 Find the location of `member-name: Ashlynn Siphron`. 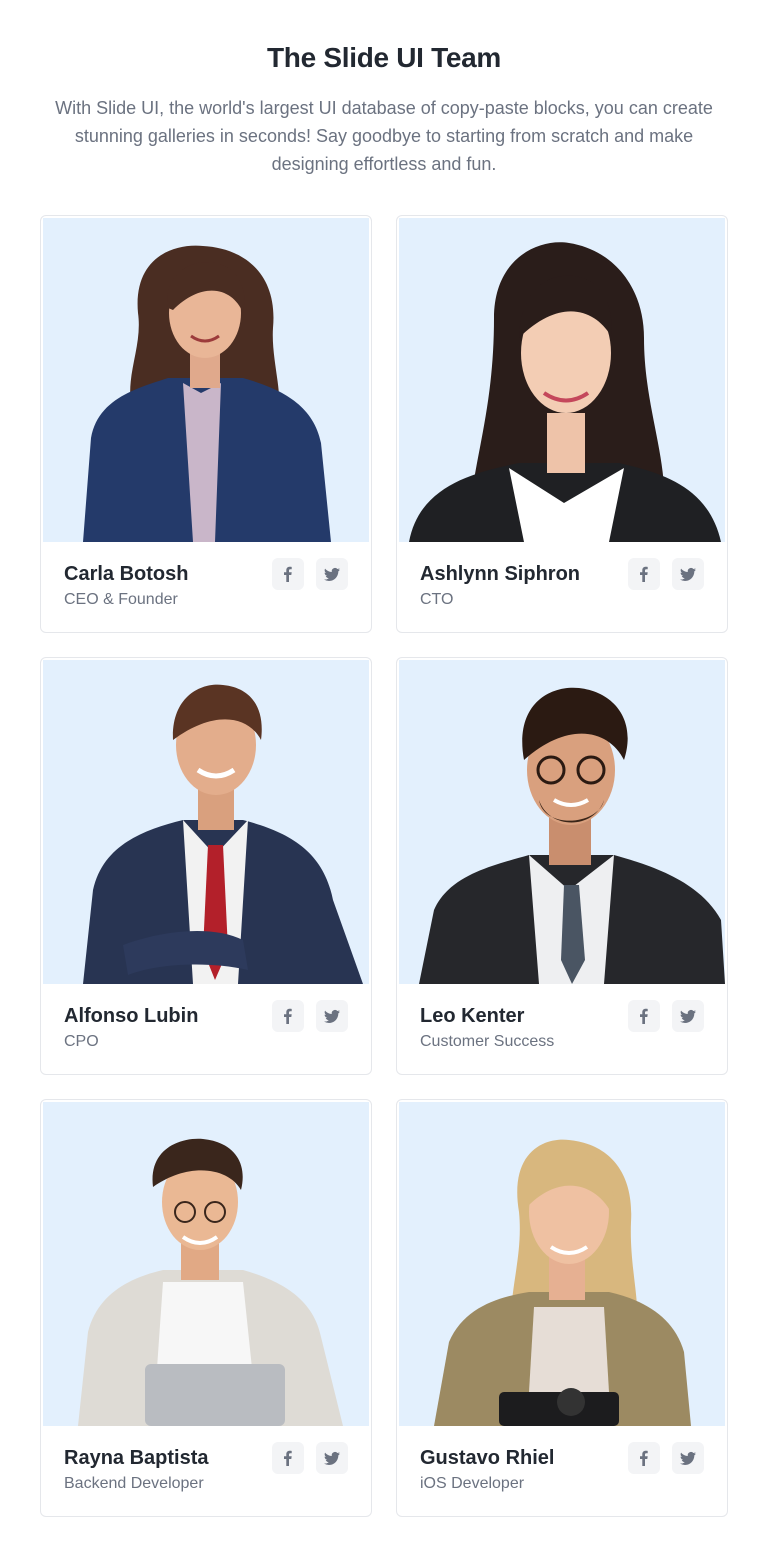

member-name: Ashlynn Siphron is located at coordinates (500, 574).